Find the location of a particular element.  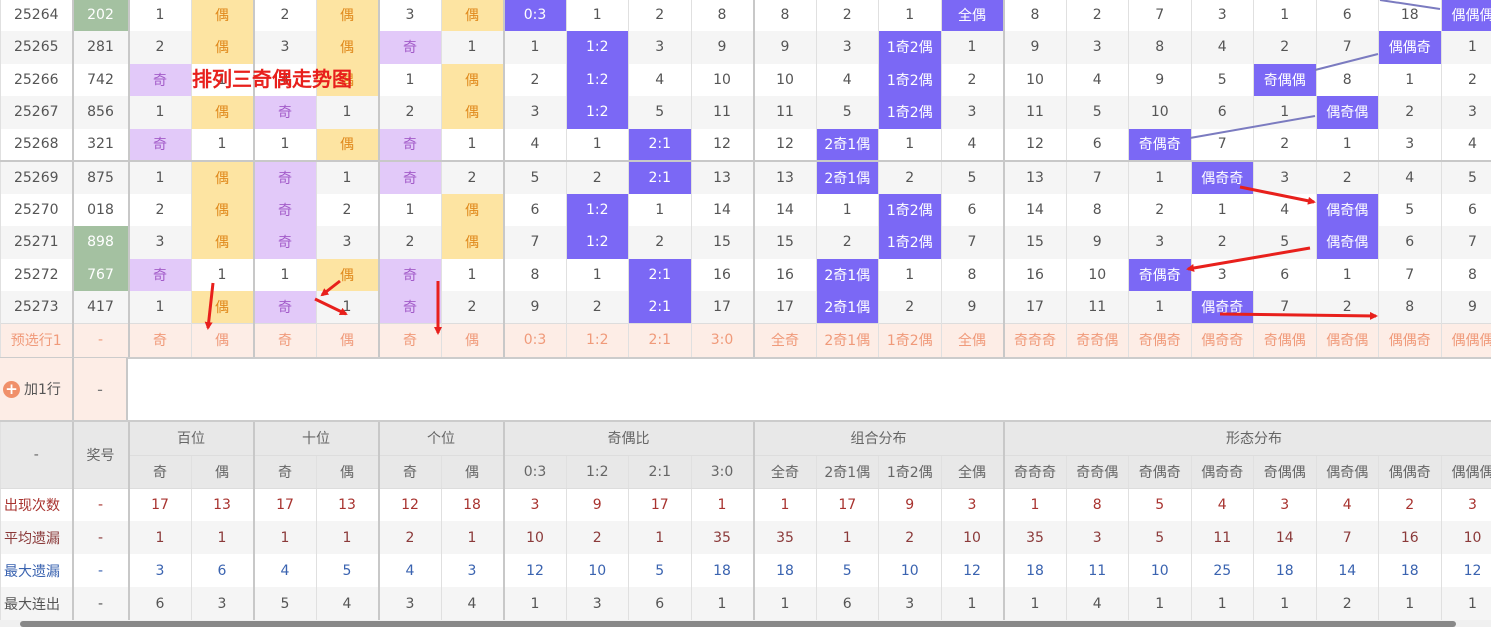

preselect-option: 1奇2偶 is located at coordinates (909, 341).